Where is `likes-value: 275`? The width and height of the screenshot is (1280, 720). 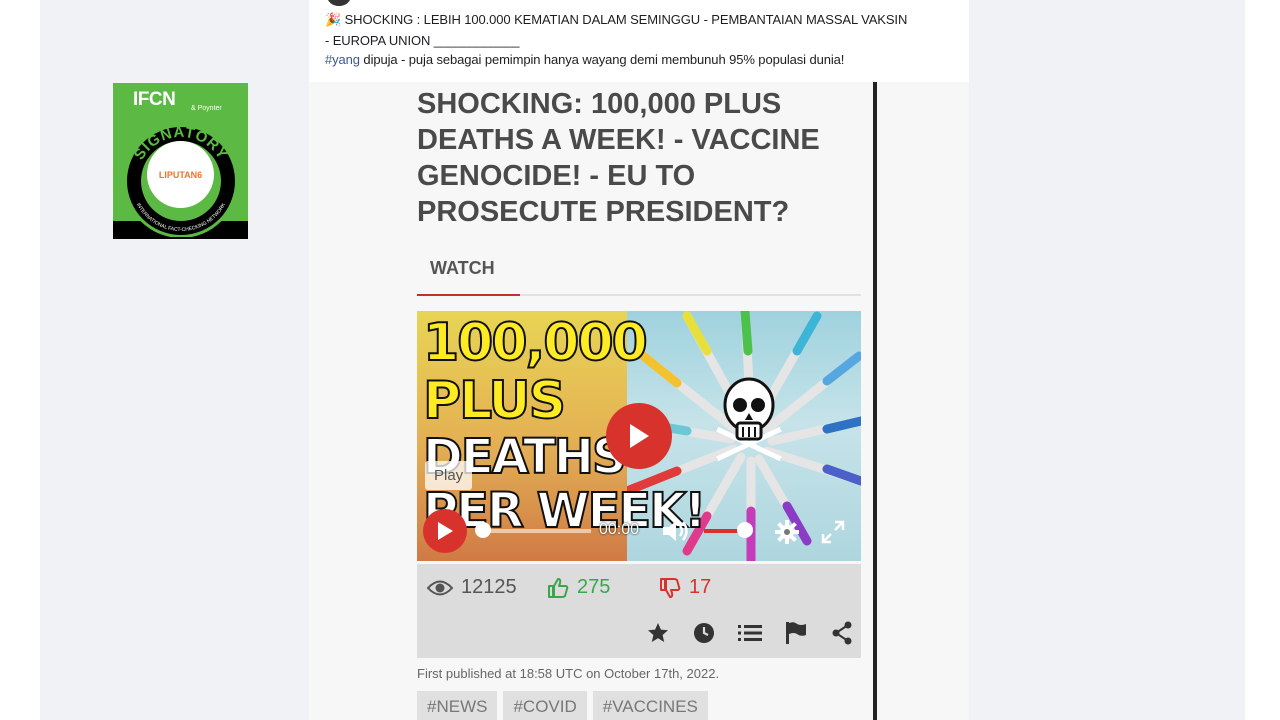 likes-value: 275 is located at coordinates (594, 587).